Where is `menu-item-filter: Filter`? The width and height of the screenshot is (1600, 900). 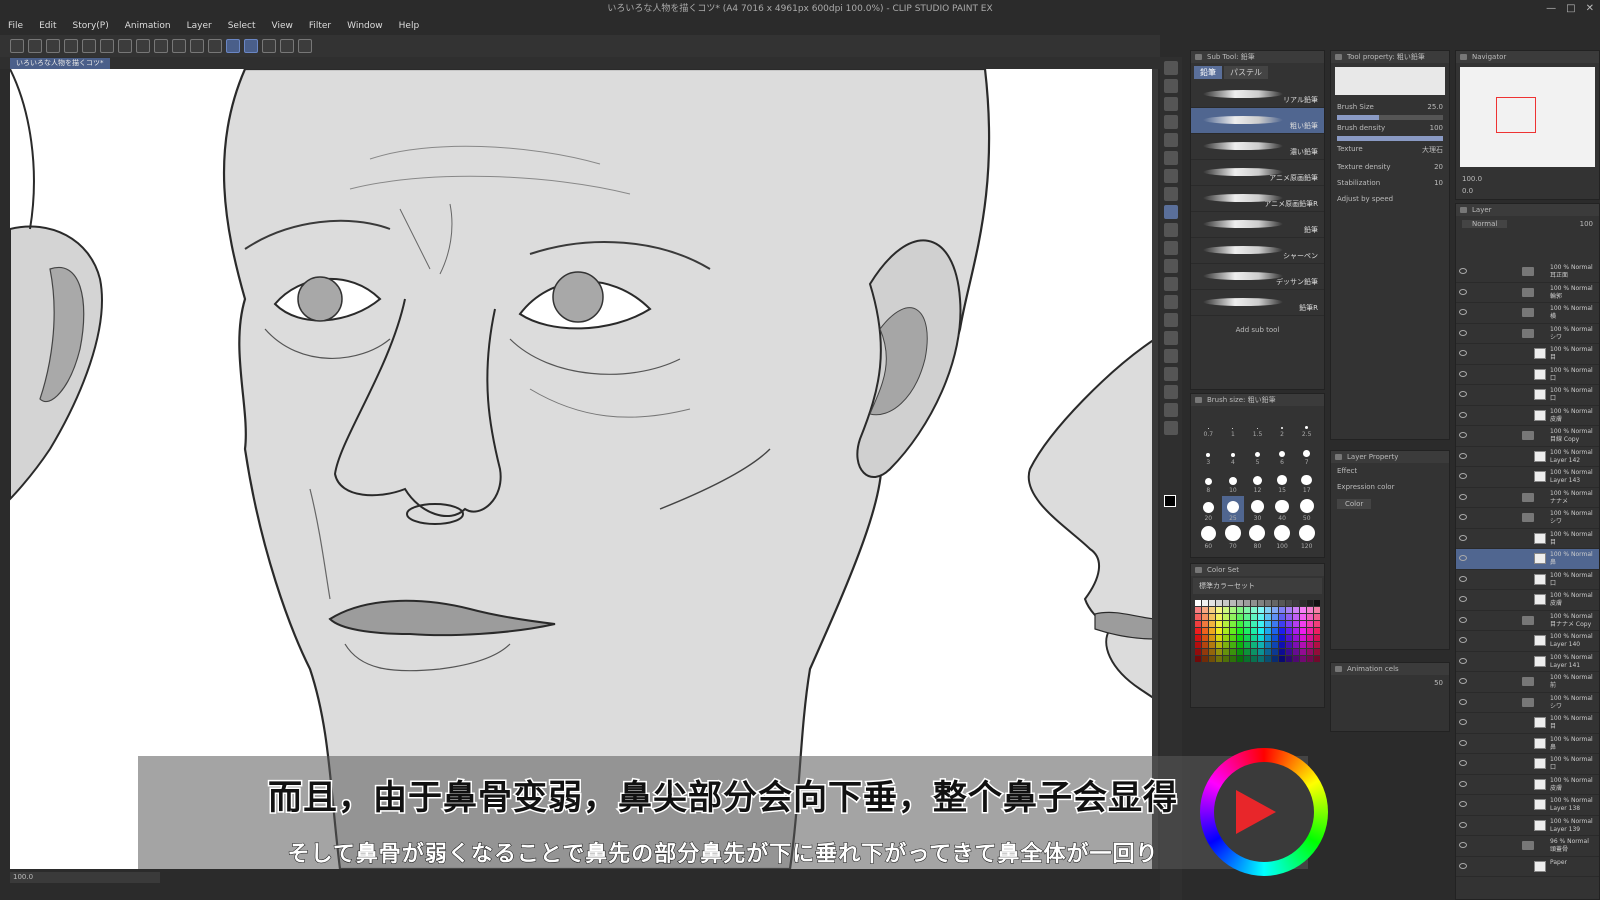 menu-item-filter: Filter is located at coordinates (320, 26).